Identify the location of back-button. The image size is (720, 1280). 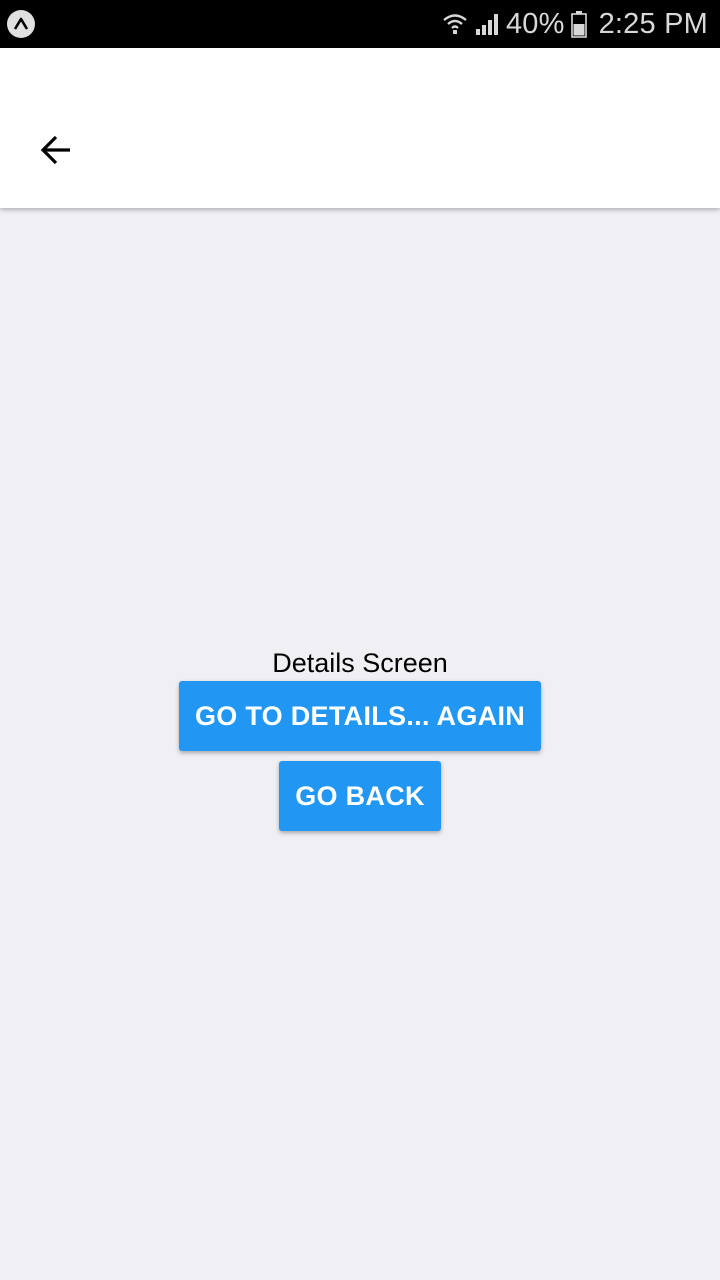
(56, 152).